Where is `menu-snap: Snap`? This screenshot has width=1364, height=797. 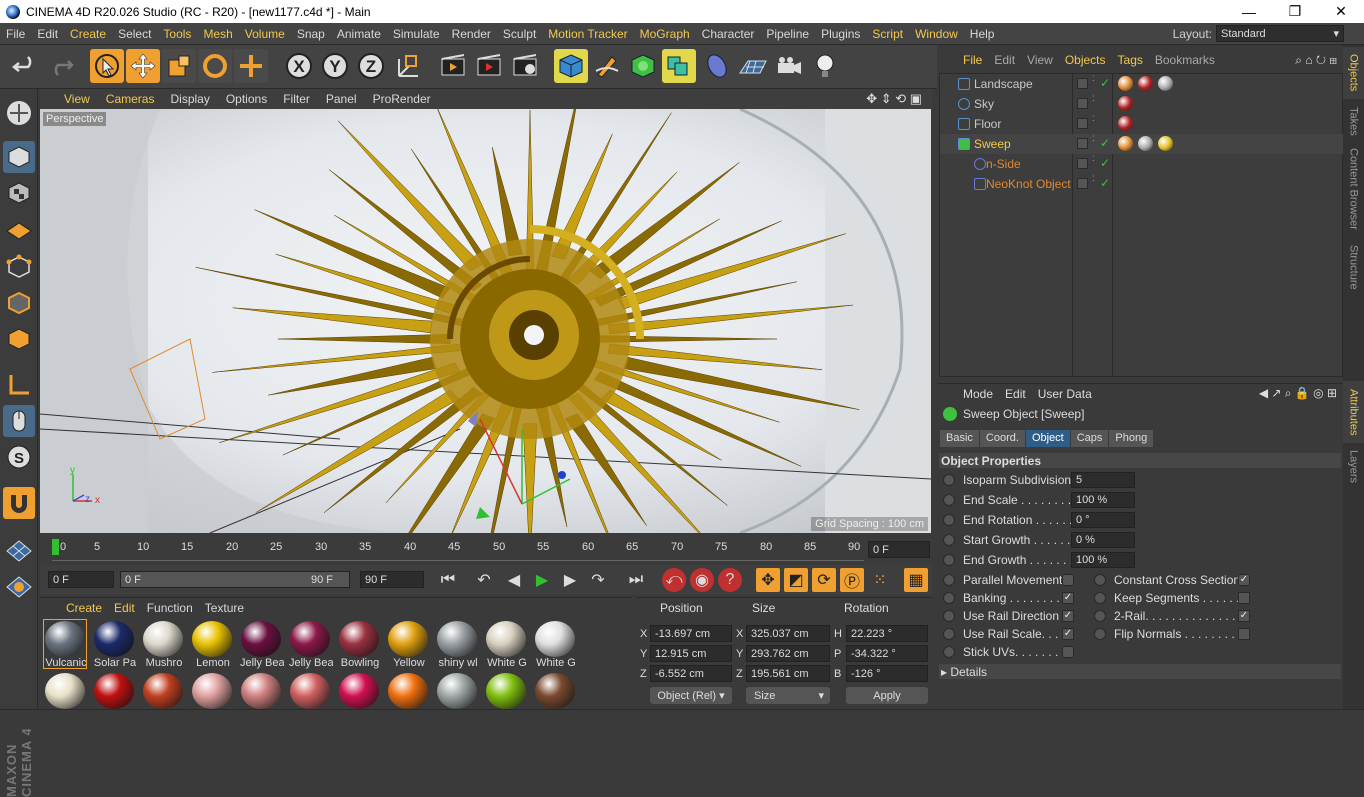 menu-snap: Snap is located at coordinates (311, 34).